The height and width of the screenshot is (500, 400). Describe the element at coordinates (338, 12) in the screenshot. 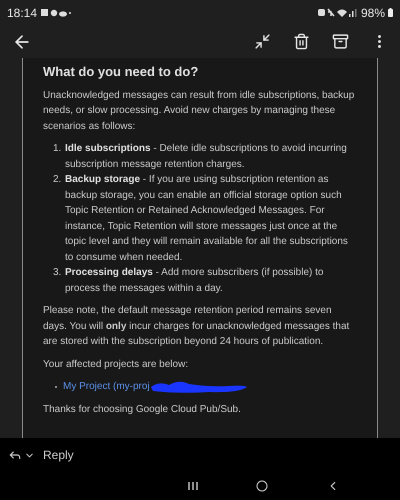

I see `system-status-icons` at that location.